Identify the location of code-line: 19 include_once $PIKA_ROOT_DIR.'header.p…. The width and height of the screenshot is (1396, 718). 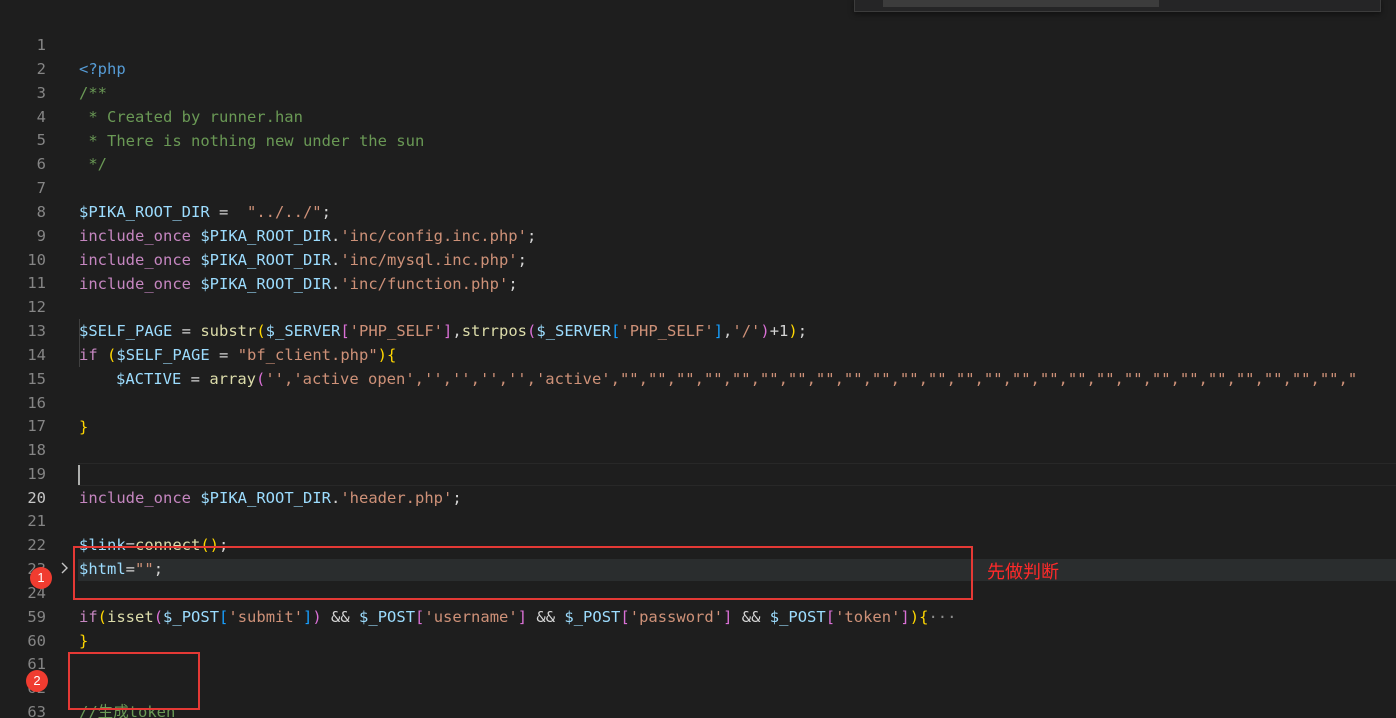
(698, 473).